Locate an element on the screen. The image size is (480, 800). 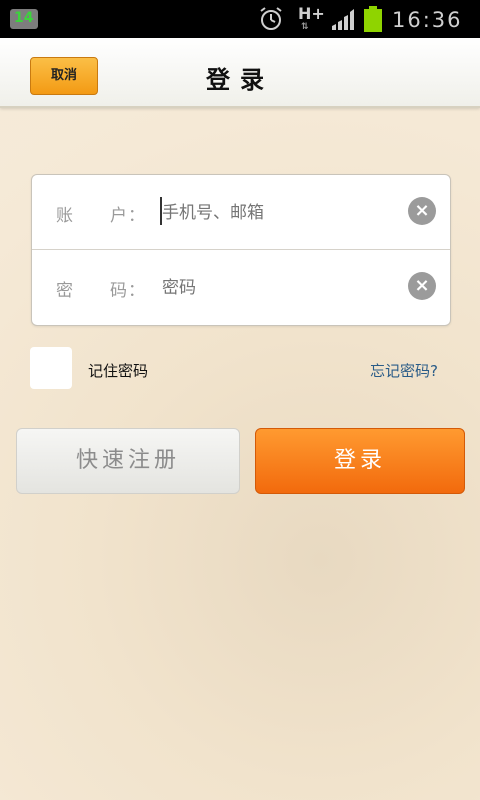
password-row: 密 码： × is located at coordinates (241, 287).